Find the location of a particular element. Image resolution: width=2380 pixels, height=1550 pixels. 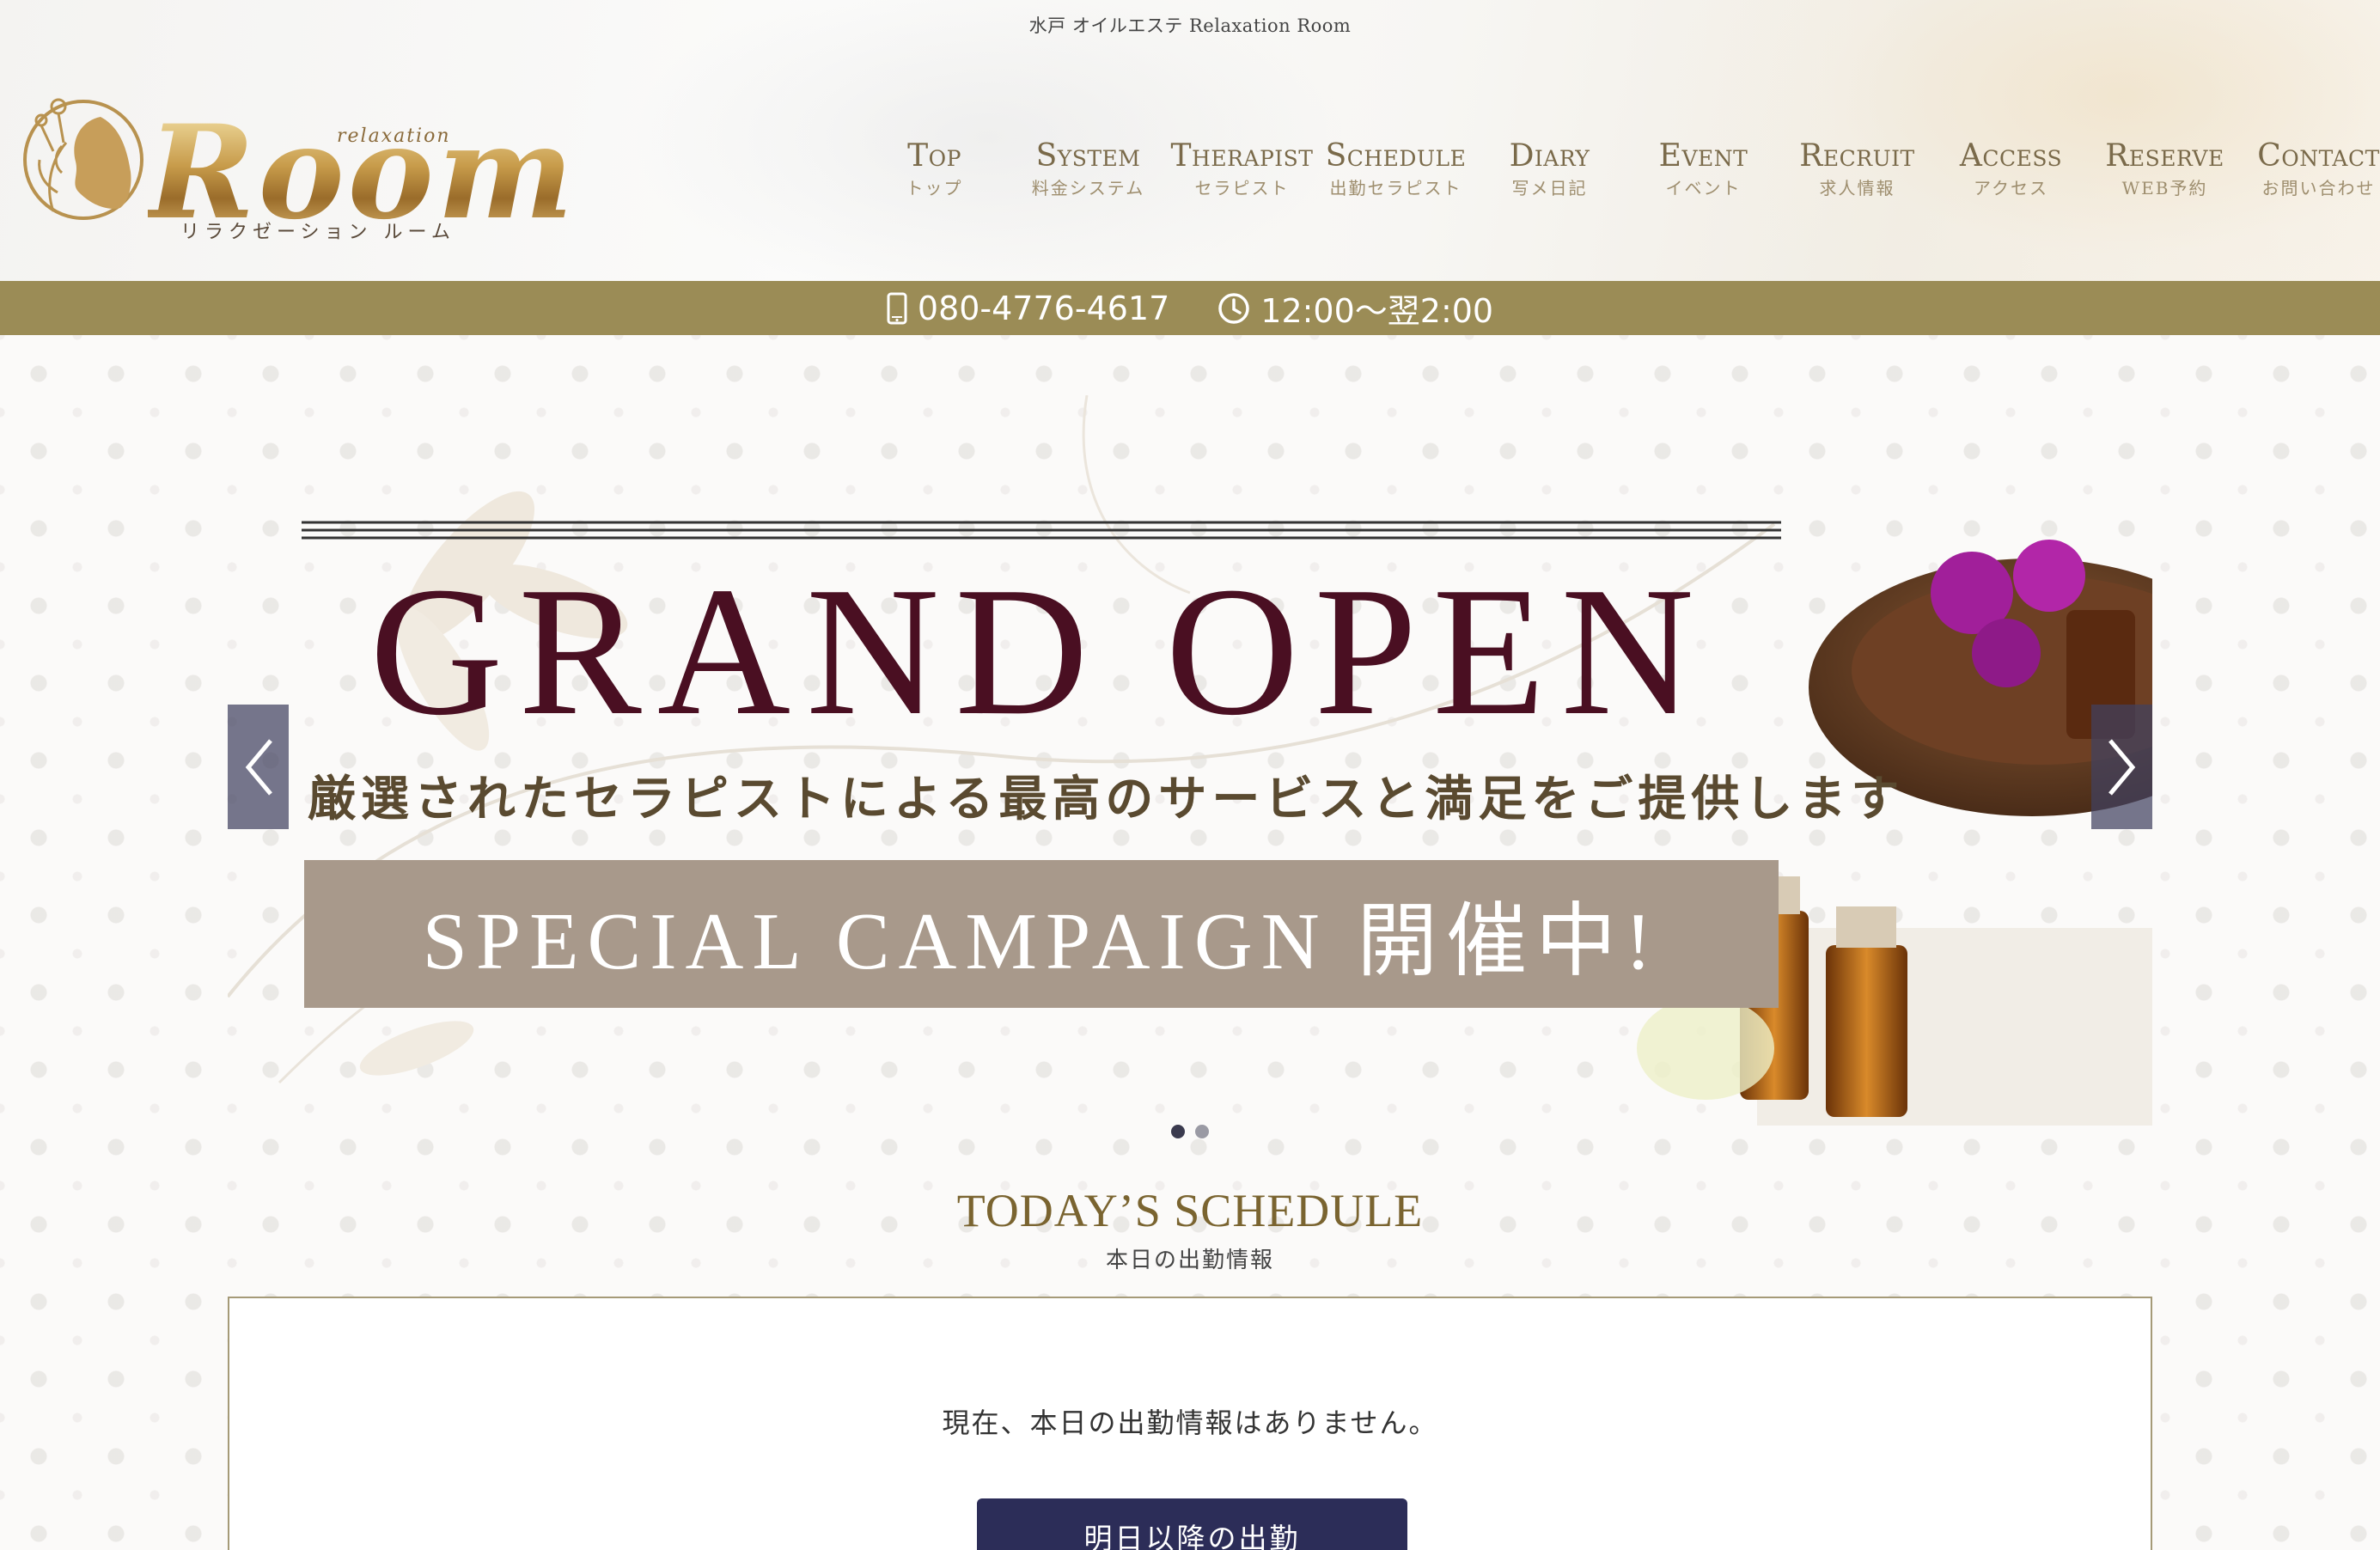

nav-item-schedule: Schedule 出勤セラピスト is located at coordinates (1396, 170).